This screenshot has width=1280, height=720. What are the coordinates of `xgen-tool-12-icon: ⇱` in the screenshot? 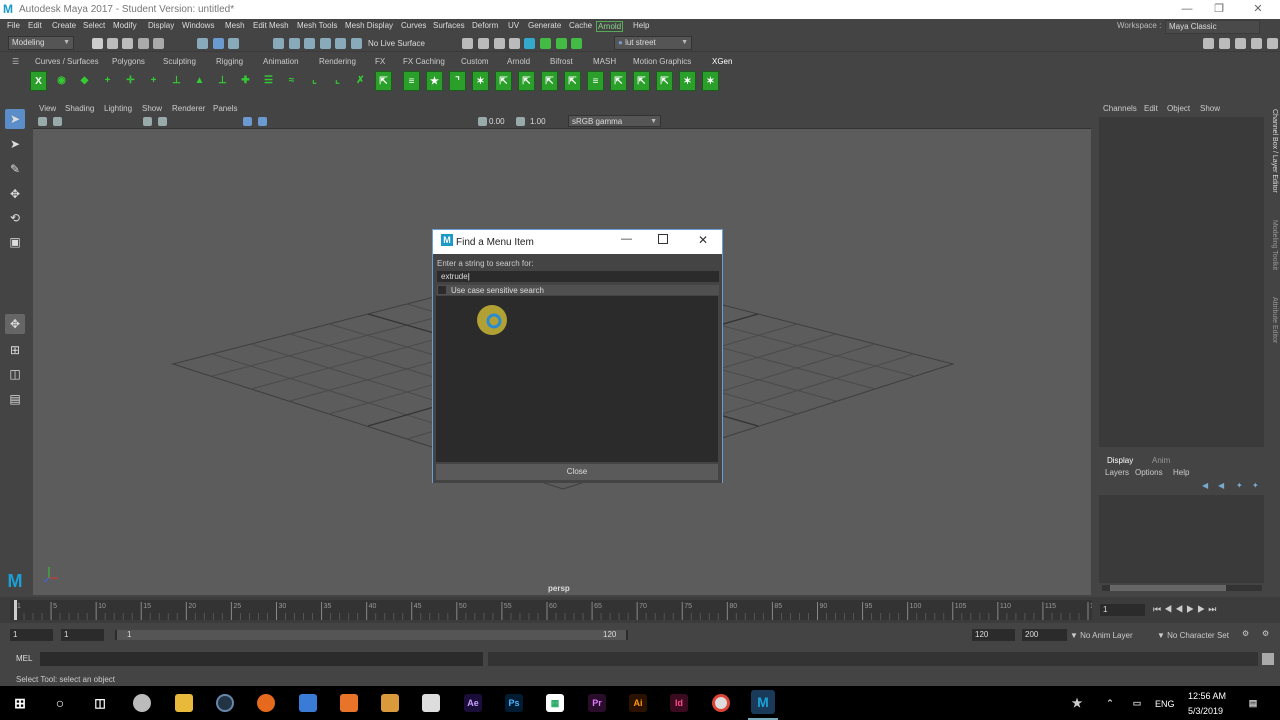 It's located at (664, 81).